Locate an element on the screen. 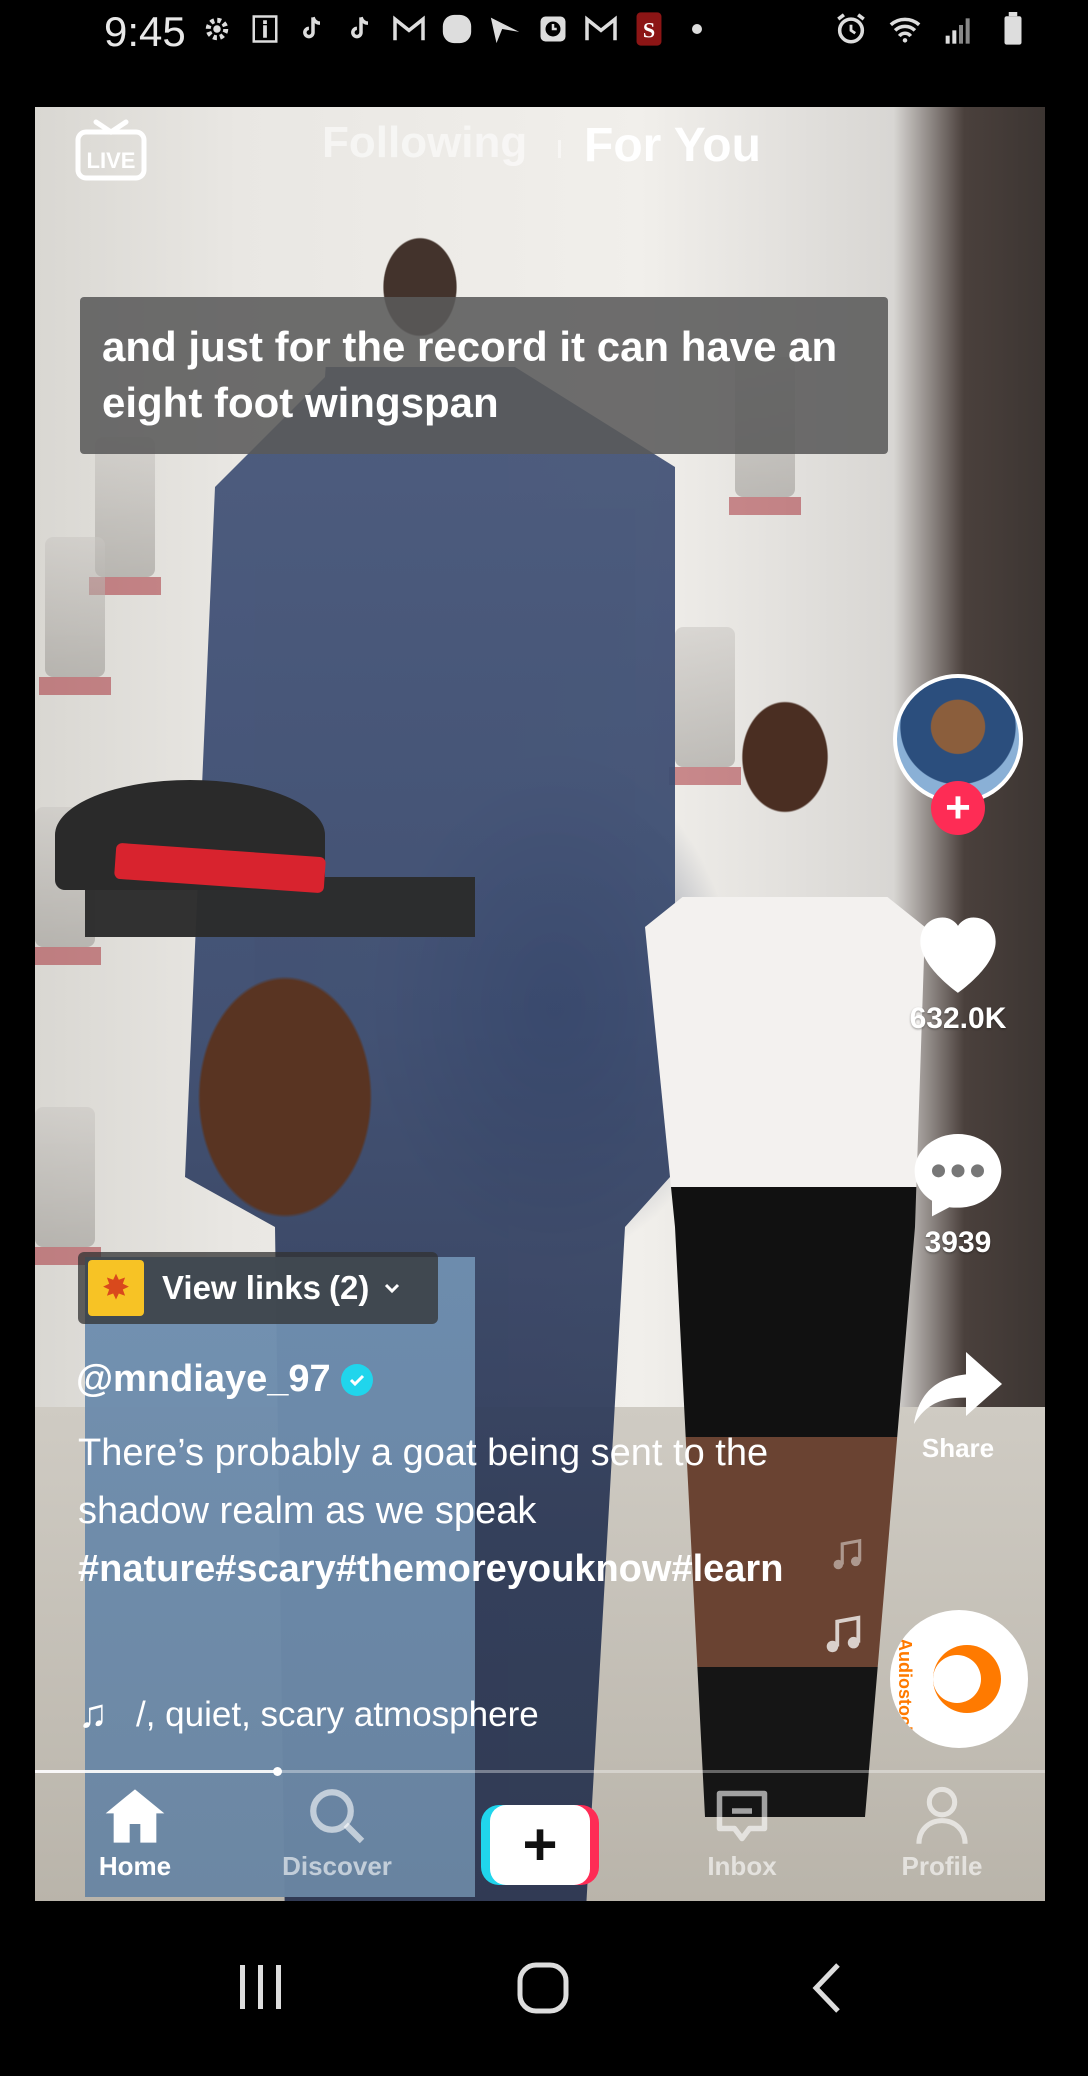 The width and height of the screenshot is (1088, 2076). follow-button: + is located at coordinates (958, 808).